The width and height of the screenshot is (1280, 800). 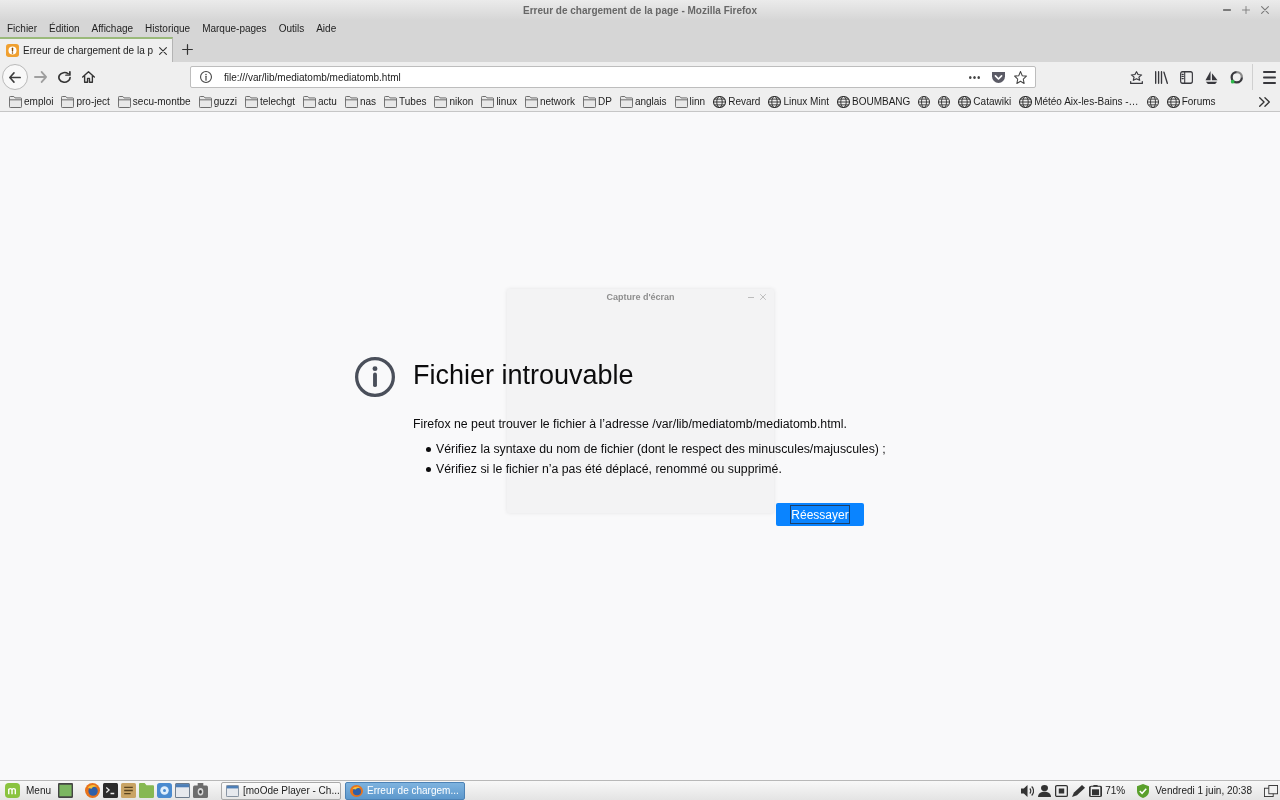 What do you see at coordinates (1096, 790) in the screenshot?
I see `battery-icon` at bounding box center [1096, 790].